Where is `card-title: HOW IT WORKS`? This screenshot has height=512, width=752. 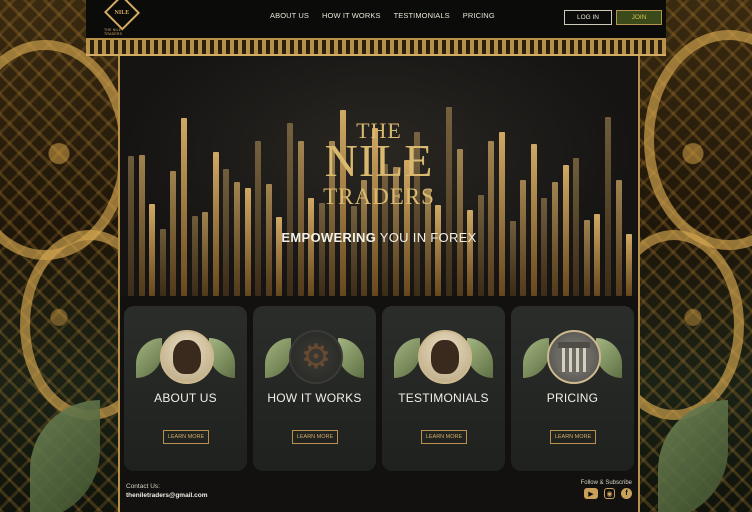
card-title: HOW IT WORKS is located at coordinates (314, 398).